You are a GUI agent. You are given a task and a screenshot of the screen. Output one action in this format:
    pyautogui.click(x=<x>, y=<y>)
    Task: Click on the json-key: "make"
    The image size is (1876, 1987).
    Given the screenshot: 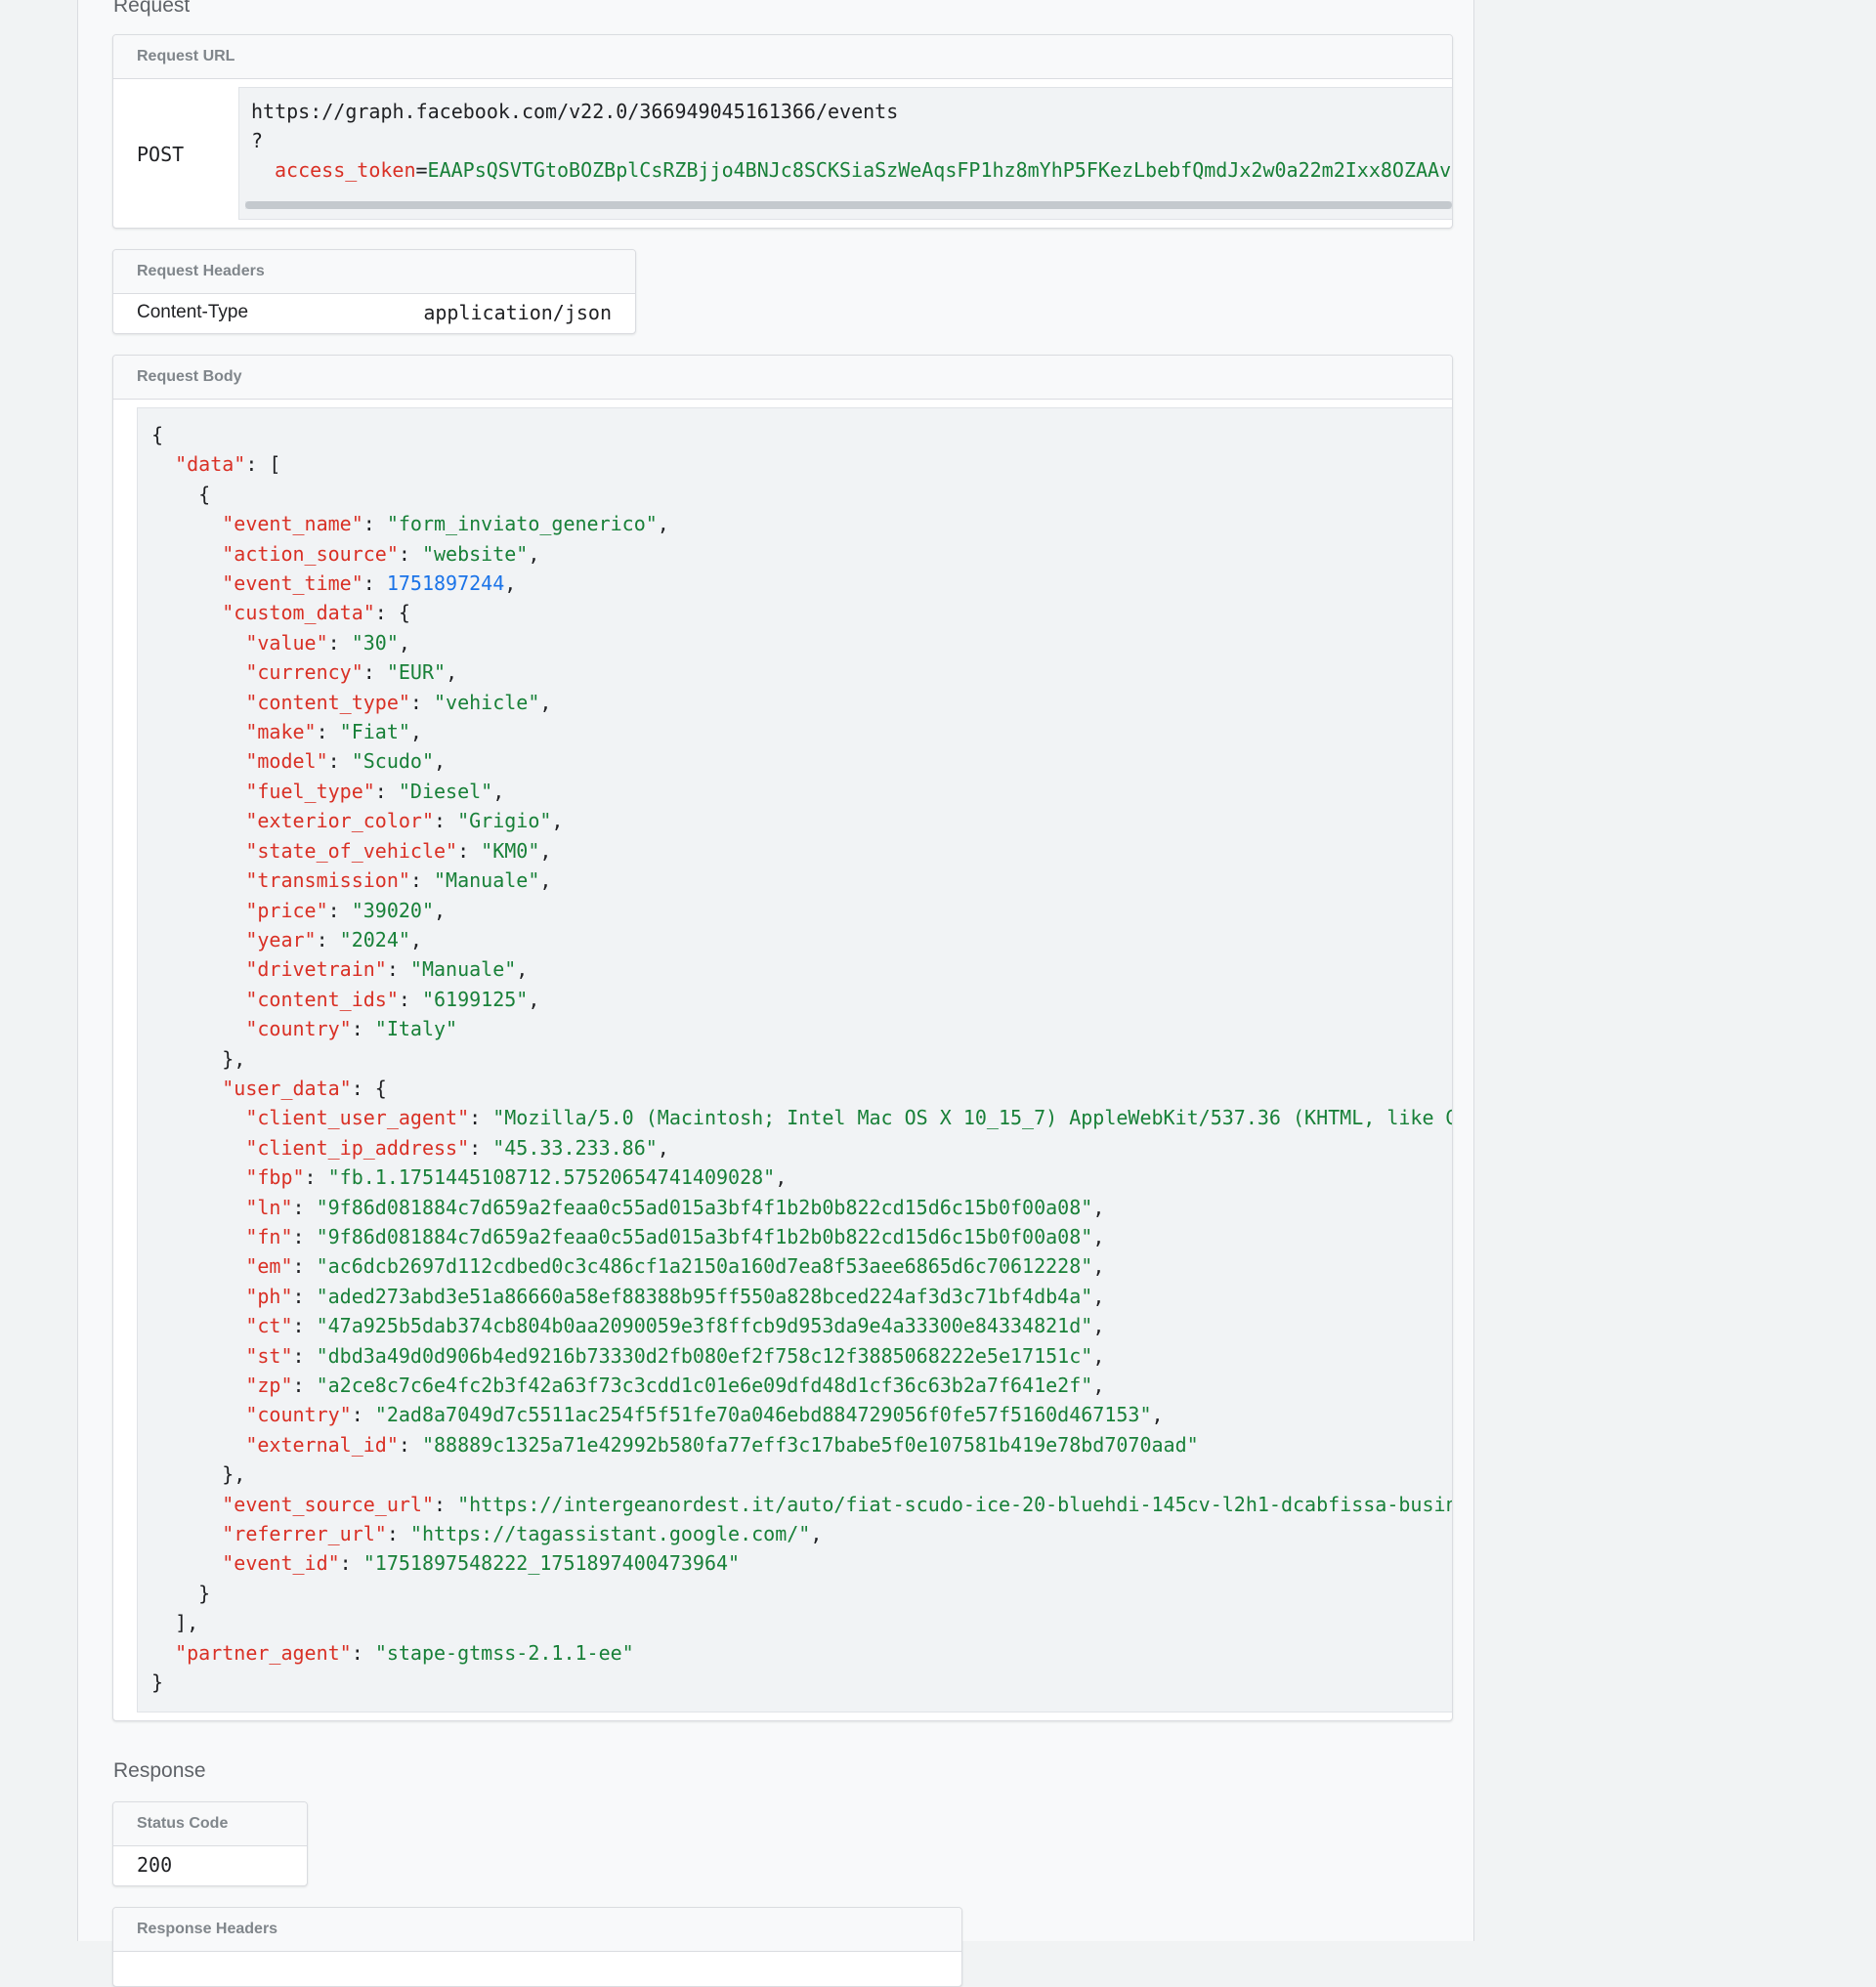 What is the action you would take?
    pyautogui.click(x=281, y=732)
    